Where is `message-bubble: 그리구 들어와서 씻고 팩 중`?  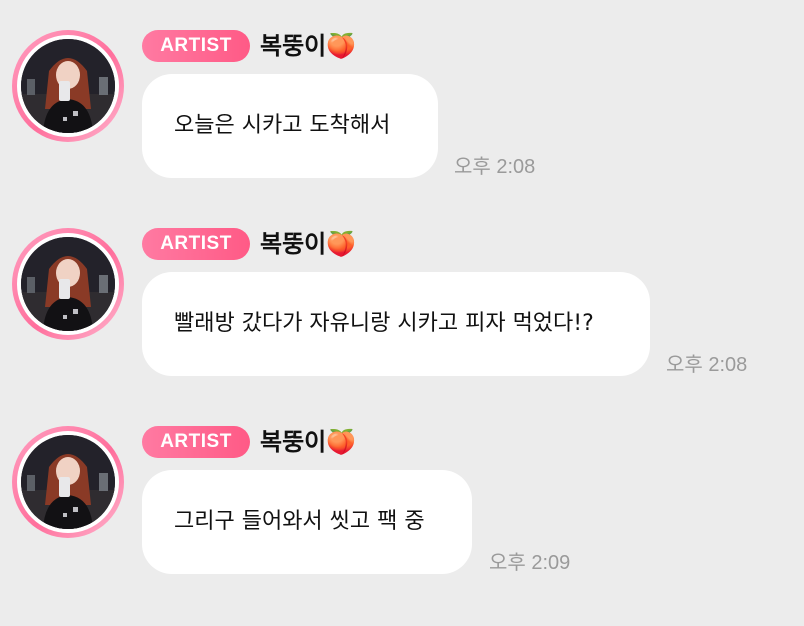
message-bubble: 그리구 들어와서 씻고 팩 중 is located at coordinates (307, 522).